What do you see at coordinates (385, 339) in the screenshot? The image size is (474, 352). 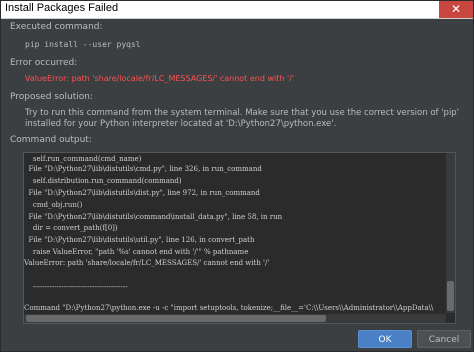 I see `ok-button: OK` at bounding box center [385, 339].